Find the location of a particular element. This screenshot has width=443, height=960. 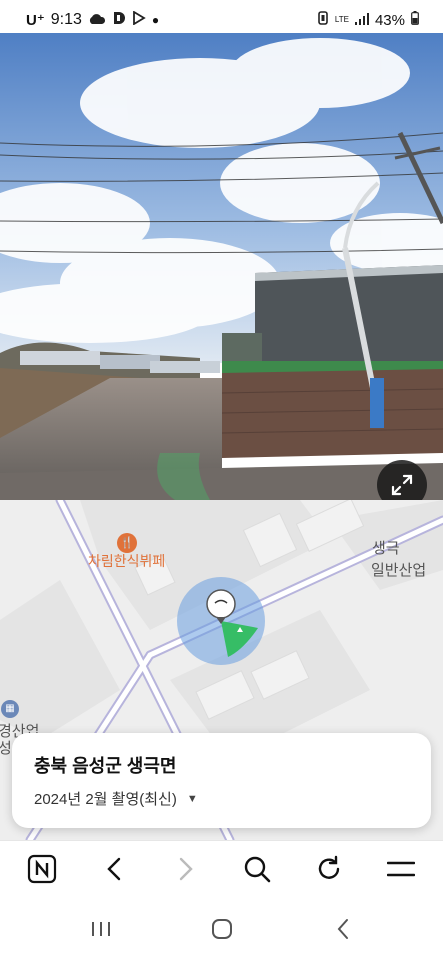

caret-down-icon: ▼ is located at coordinates (192, 798).